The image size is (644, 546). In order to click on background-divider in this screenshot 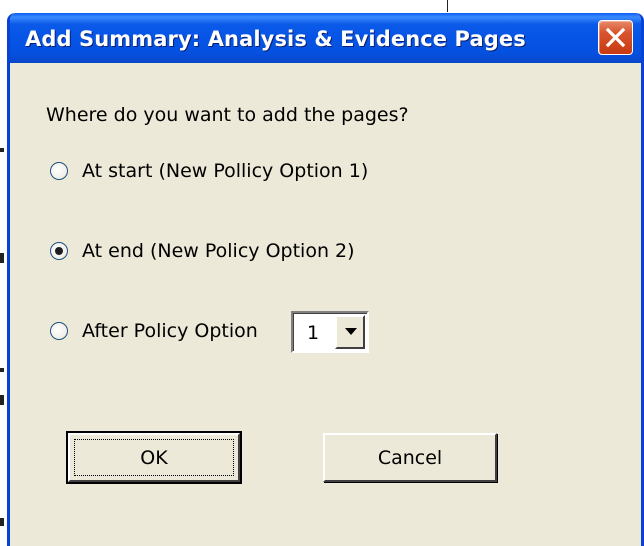, I will do `click(447, 6)`.